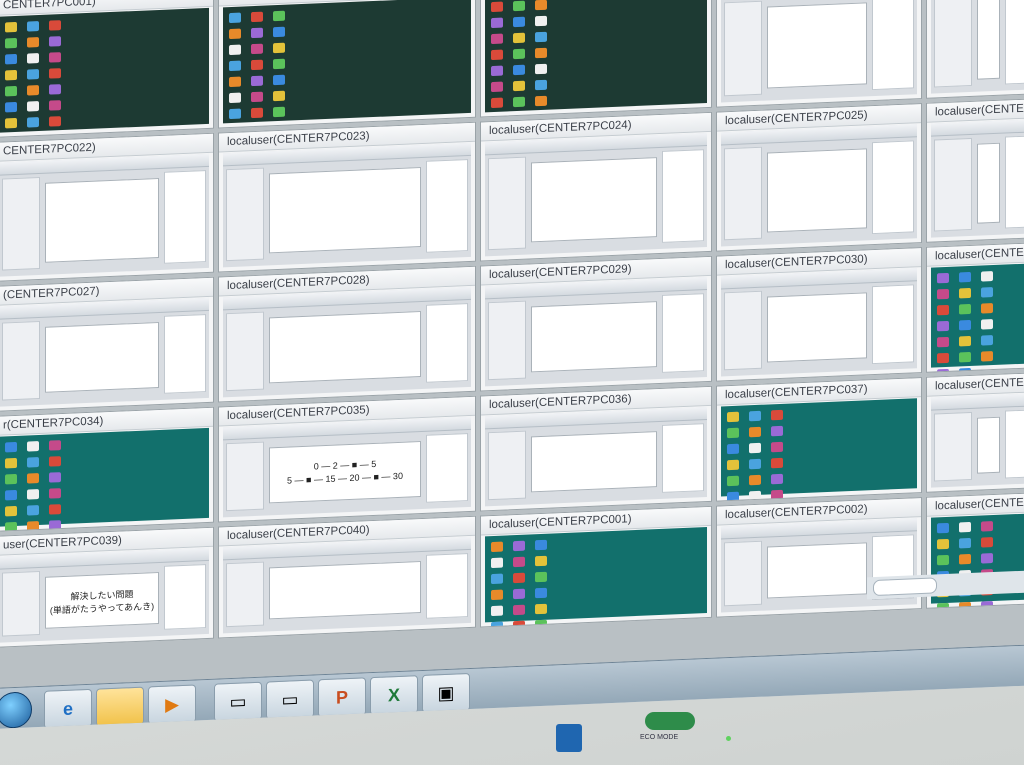  I want to click on monitor-tile: localuser(CENTER7PC001), so click(596, 566).